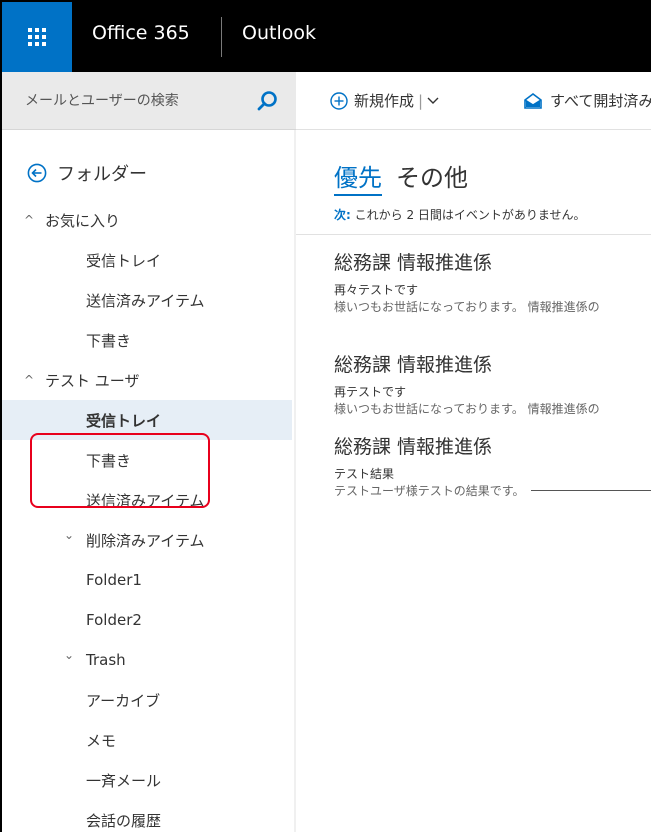 The width and height of the screenshot is (651, 832). Describe the element at coordinates (106, 660) in the screenshot. I see `folder-item-label: Trash` at that location.